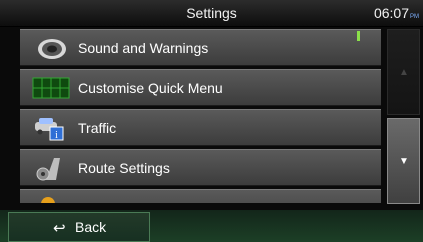 This screenshot has height=242, width=423. I want to click on scroll-up-button: ▲, so click(403, 72).